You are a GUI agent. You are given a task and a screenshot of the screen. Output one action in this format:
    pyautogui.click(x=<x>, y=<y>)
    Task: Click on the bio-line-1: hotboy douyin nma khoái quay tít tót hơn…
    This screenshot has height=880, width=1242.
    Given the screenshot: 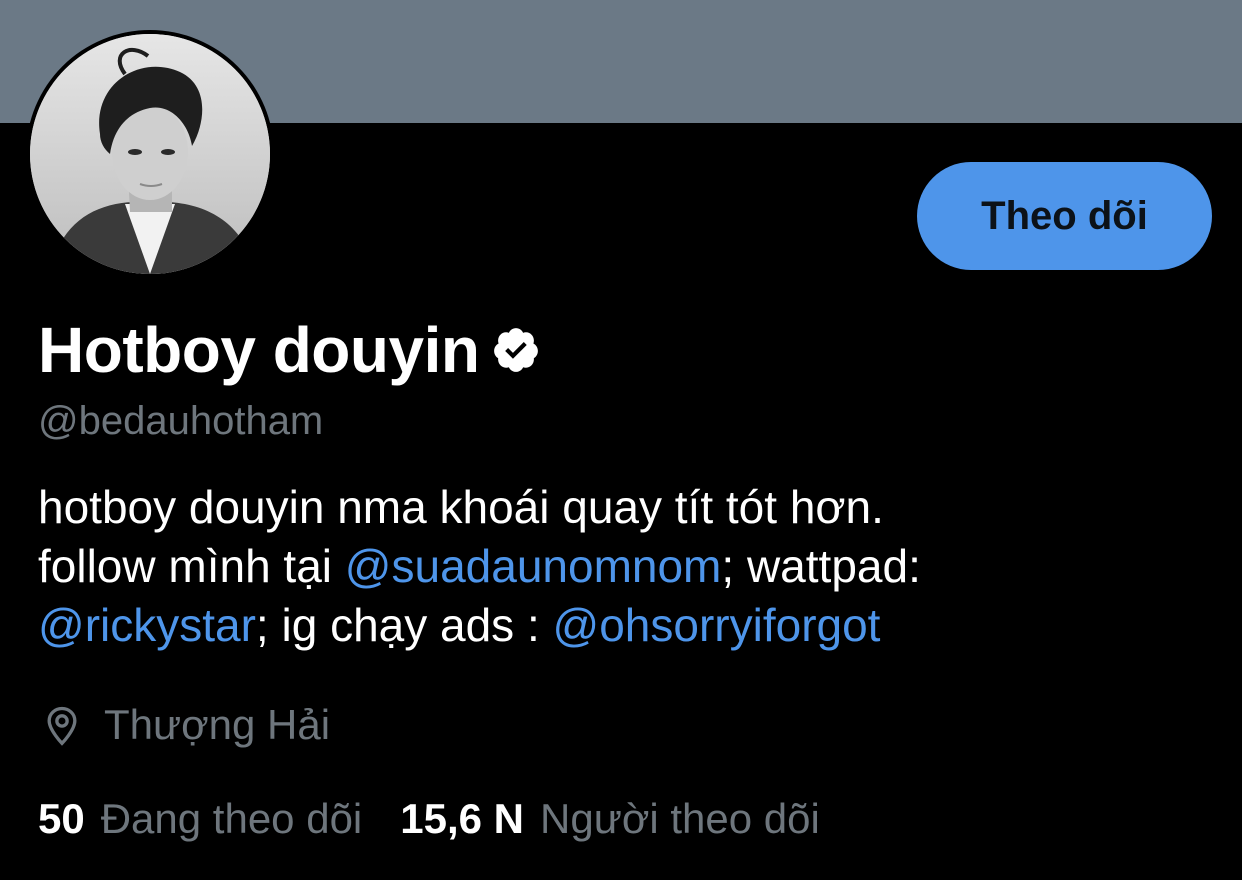 What is the action you would take?
    pyautogui.click(x=461, y=507)
    